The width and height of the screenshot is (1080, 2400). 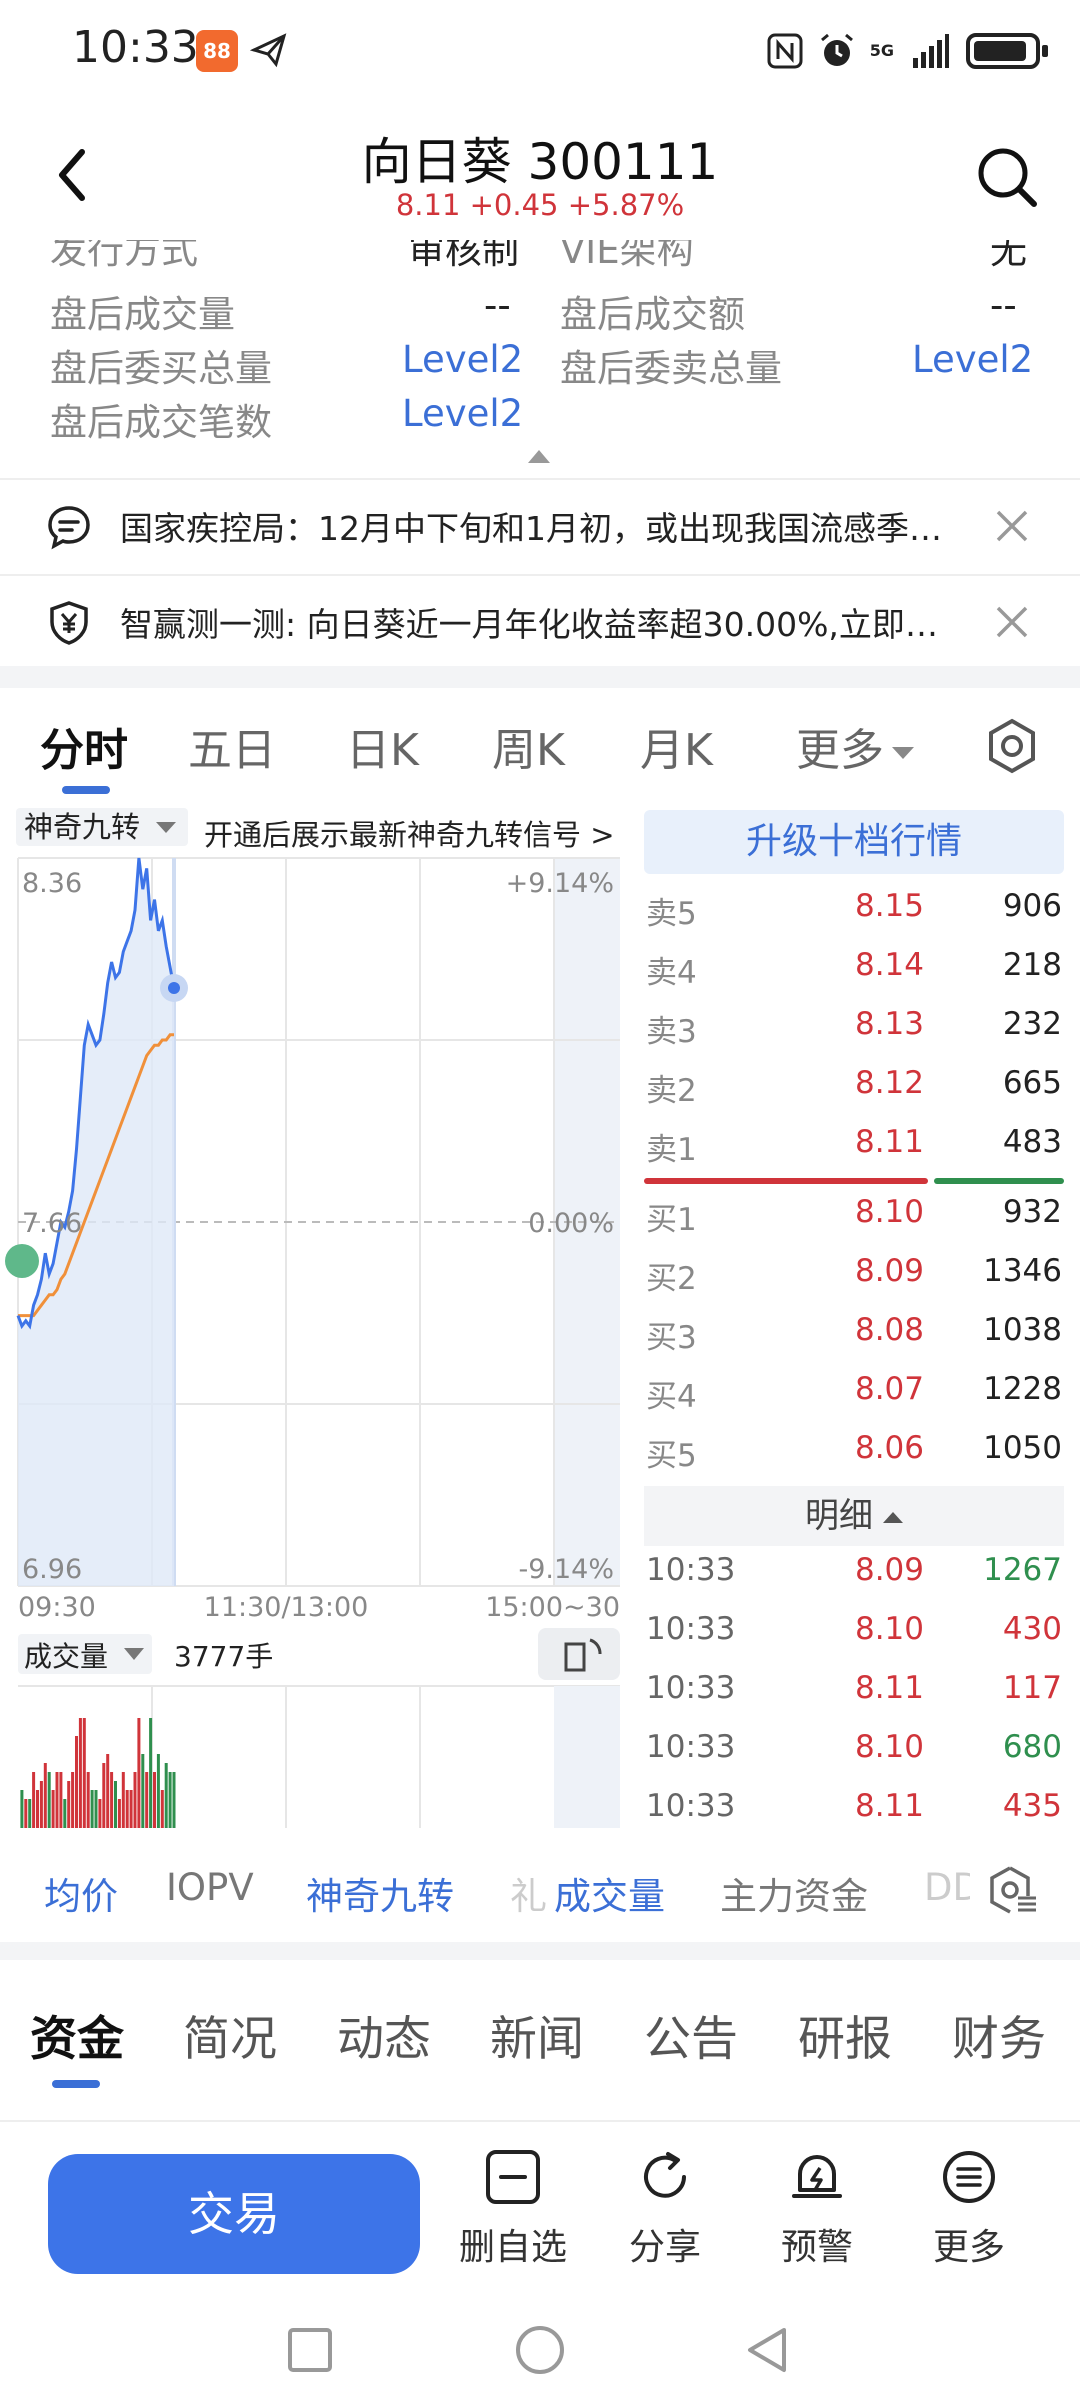 I want to click on sell-level-row: 卖5 8.15 906, so click(x=854, y=917).